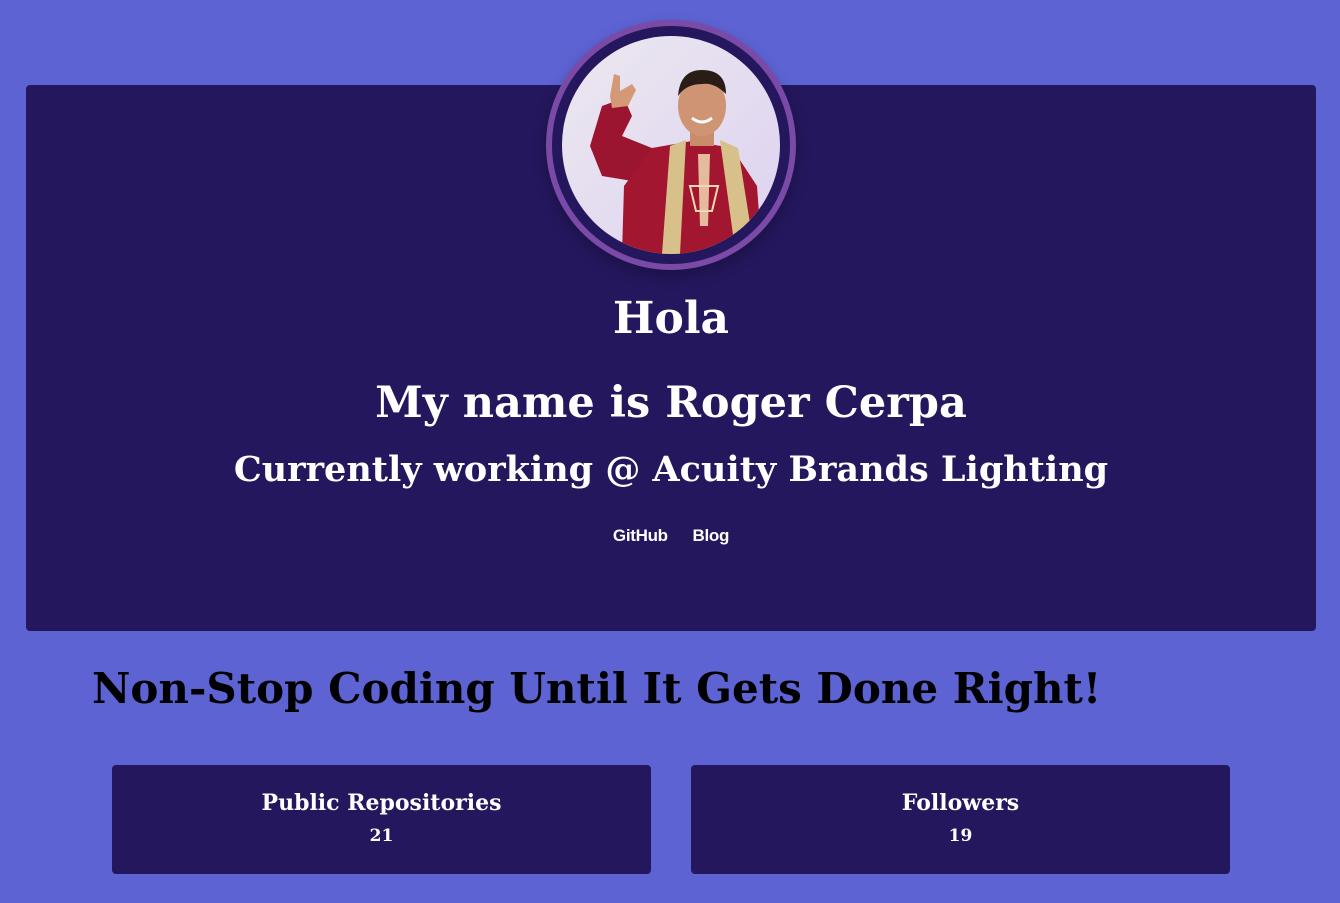  I want to click on followers-label: Followers, so click(960, 803).